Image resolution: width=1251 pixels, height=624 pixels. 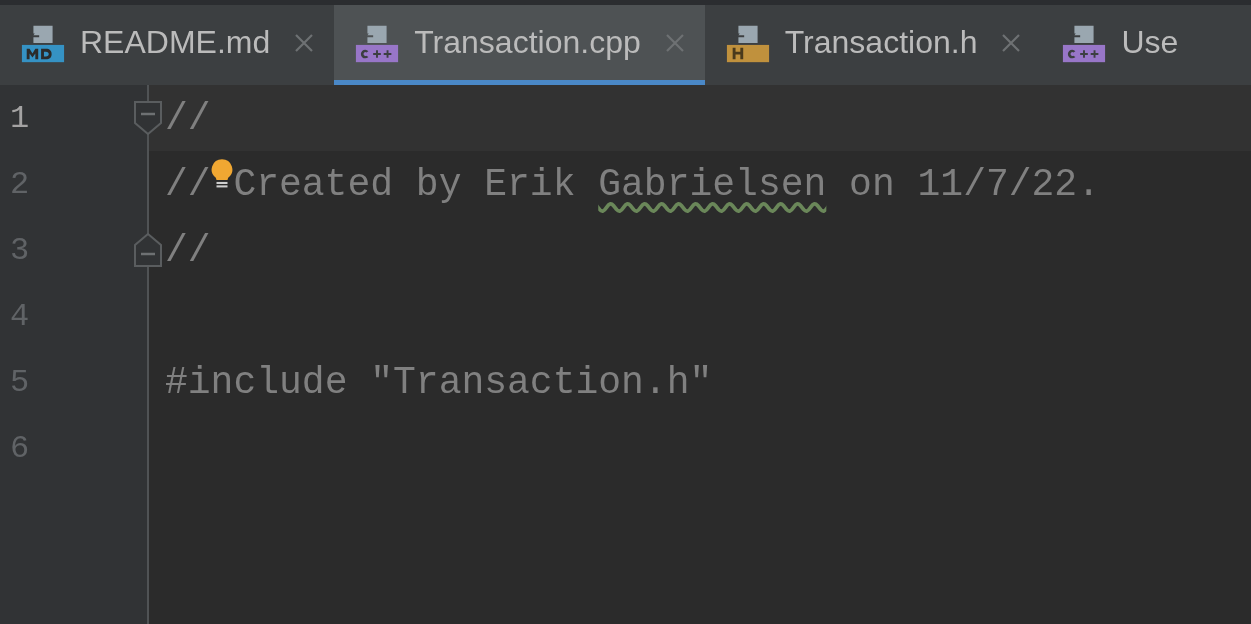 What do you see at coordinates (527, 42) in the screenshot?
I see `tab-label: Transaction.cpp` at bounding box center [527, 42].